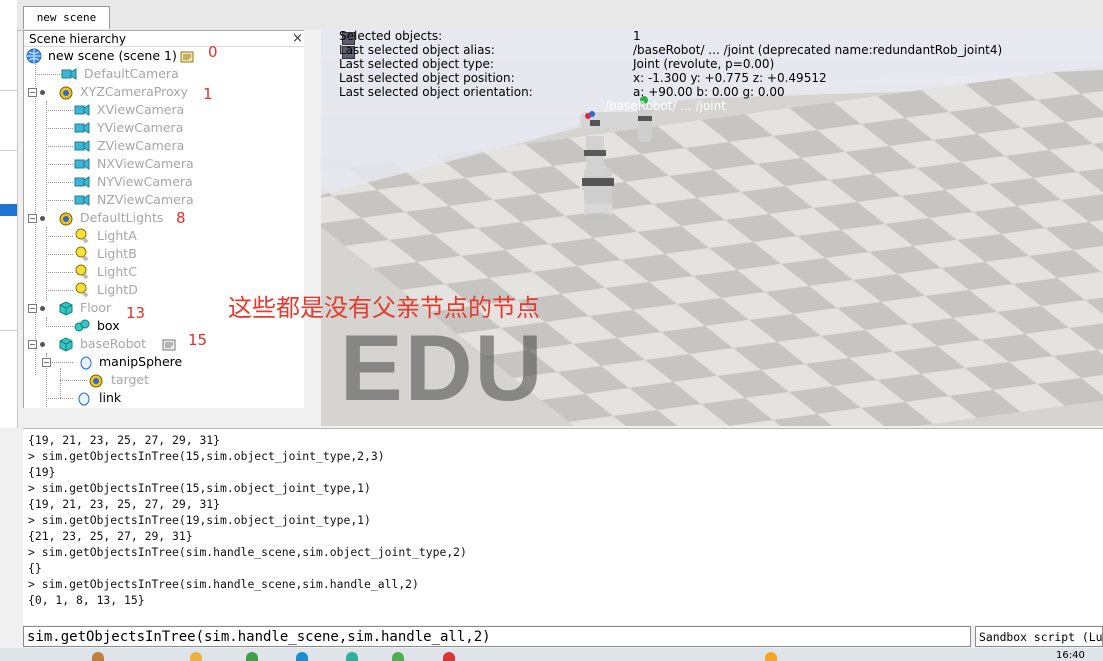 The image size is (1103, 661). Describe the element at coordinates (130, 379) in the screenshot. I see `tree-item-label: target` at that location.